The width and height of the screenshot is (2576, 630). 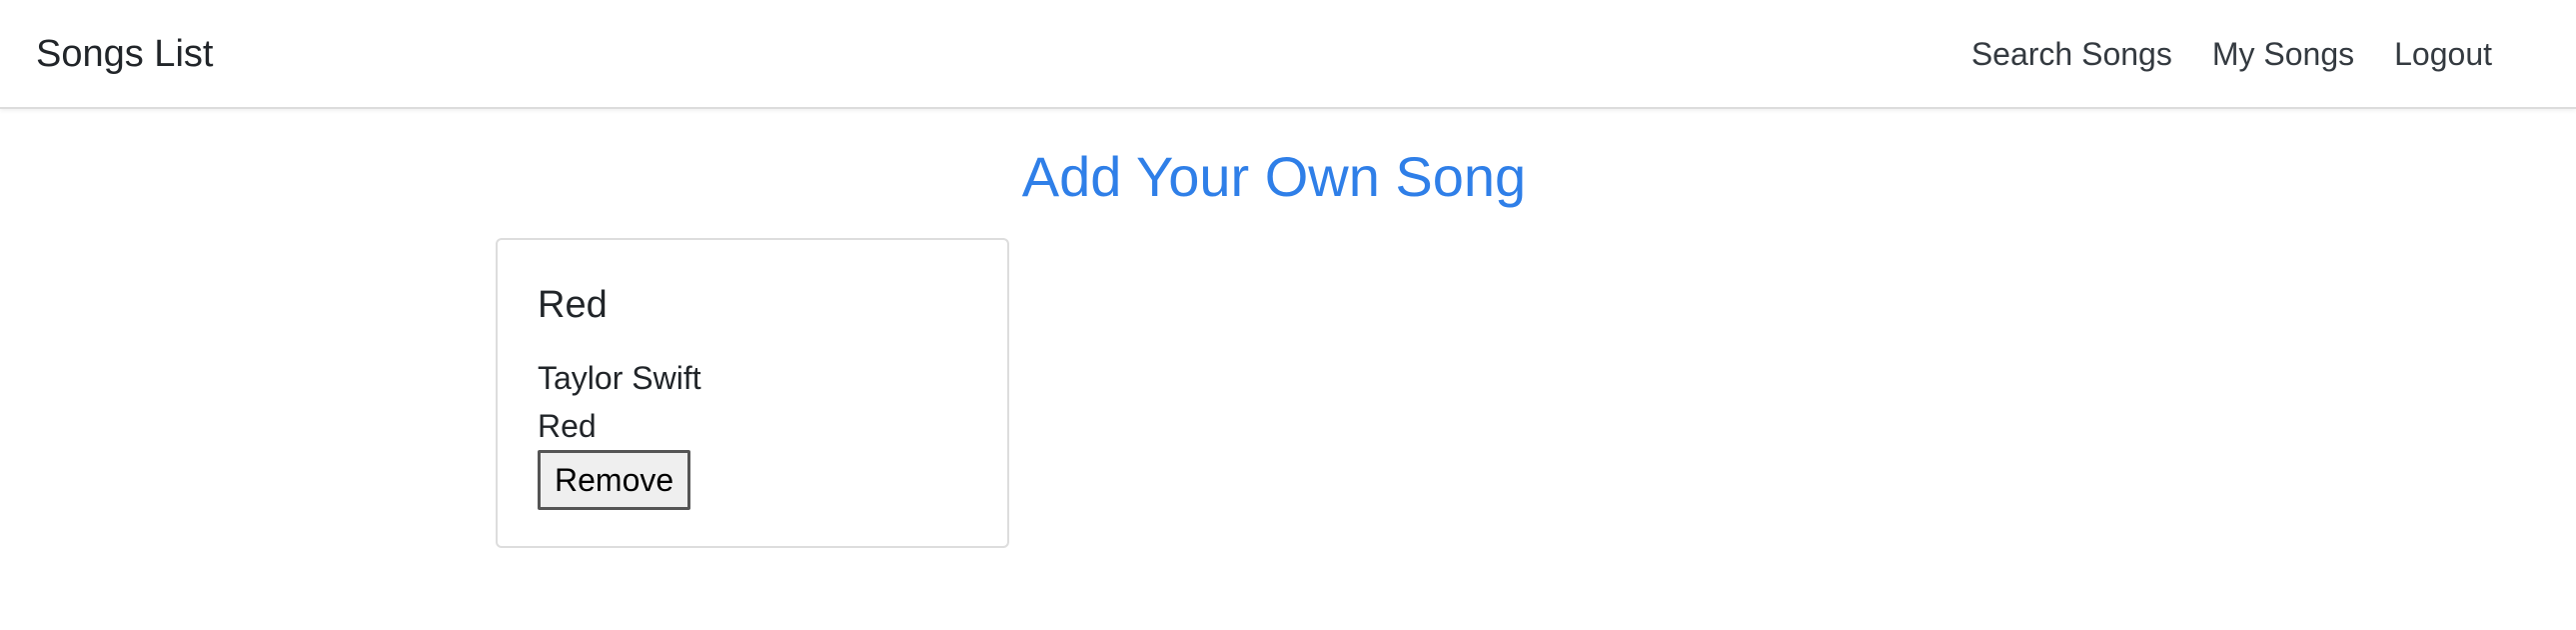 What do you see at coordinates (2071, 54) in the screenshot?
I see `nav-link-search-songs: Search Songs` at bounding box center [2071, 54].